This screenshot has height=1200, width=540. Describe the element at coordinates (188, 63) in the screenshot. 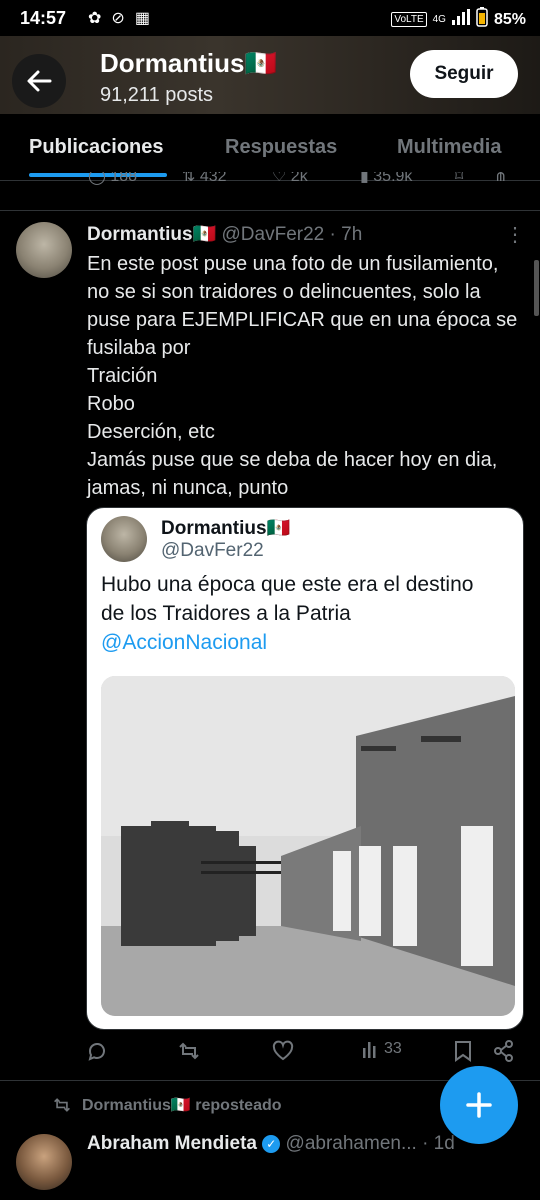

I see `profile-name: Dormantius🇲🇽` at that location.